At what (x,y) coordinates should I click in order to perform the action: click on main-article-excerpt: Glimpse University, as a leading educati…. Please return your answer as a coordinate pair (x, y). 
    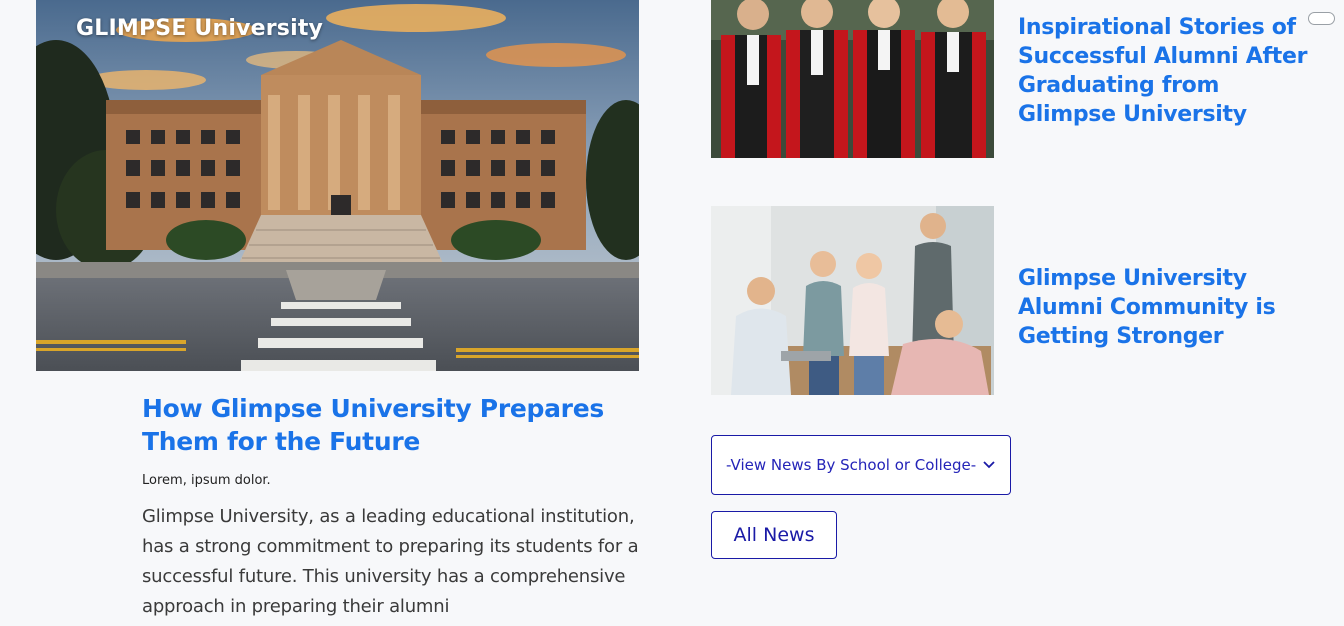
    Looking at the image, I should click on (390, 561).